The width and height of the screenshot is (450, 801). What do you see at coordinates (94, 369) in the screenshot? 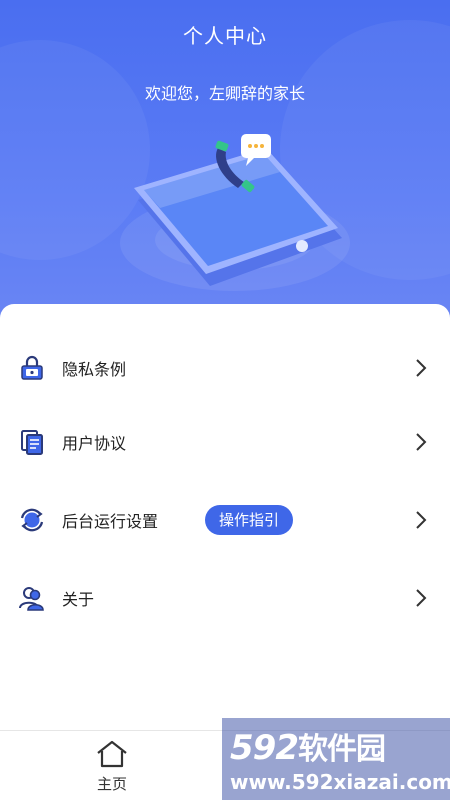
I see `menu-label-privacy: 隐私条例` at bounding box center [94, 369].